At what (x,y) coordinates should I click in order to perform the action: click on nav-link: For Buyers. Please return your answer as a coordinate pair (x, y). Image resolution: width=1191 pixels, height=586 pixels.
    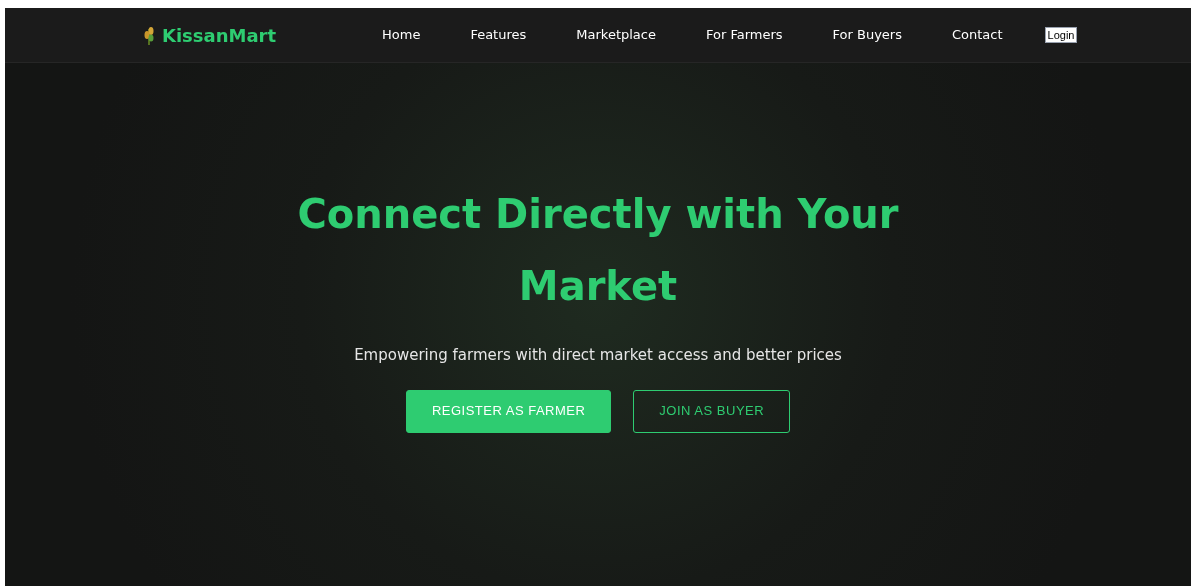
    Looking at the image, I should click on (867, 35).